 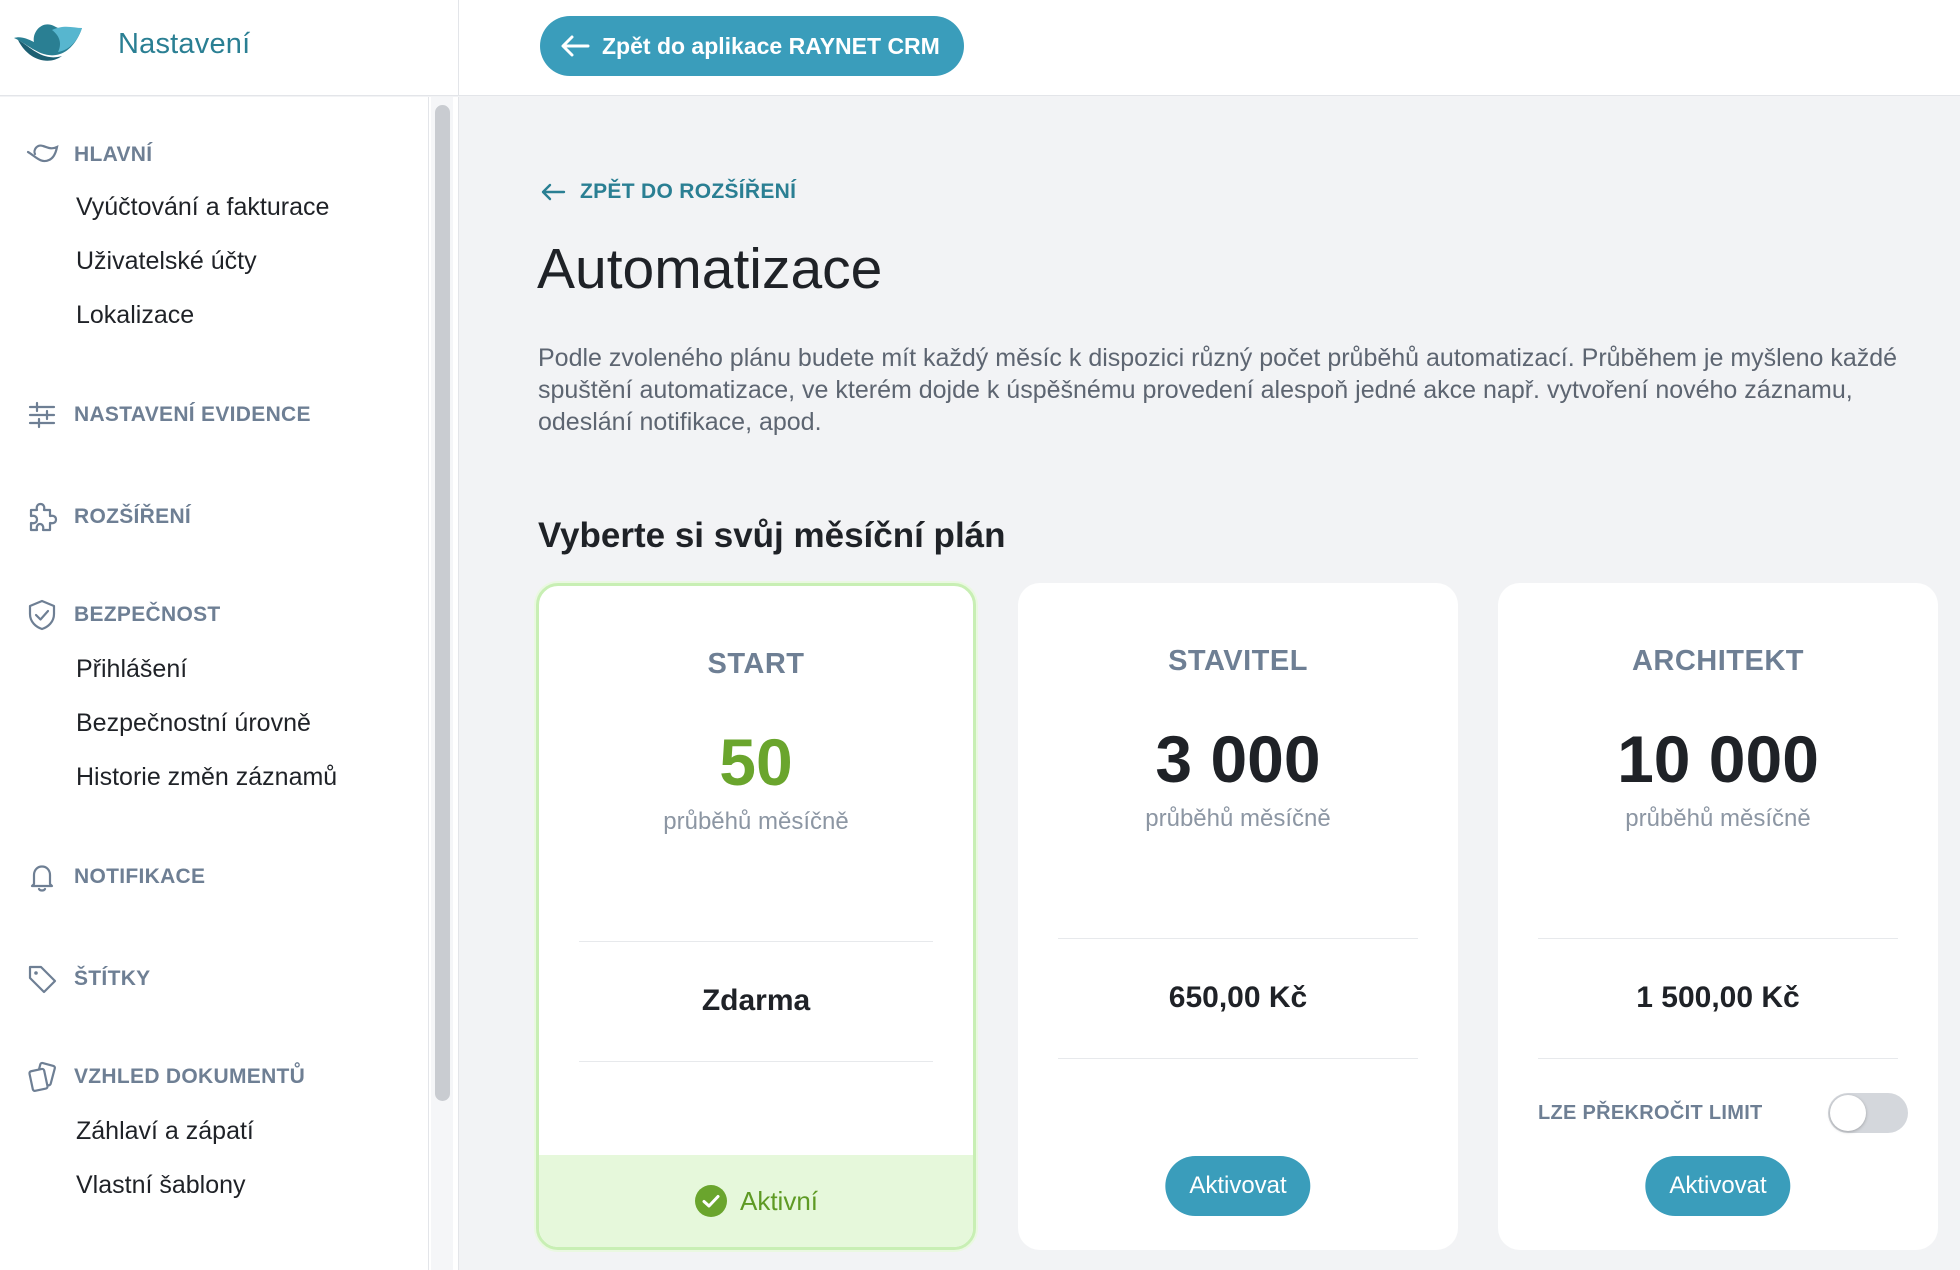 I want to click on plan-name: STAVITEL, so click(x=1238, y=661).